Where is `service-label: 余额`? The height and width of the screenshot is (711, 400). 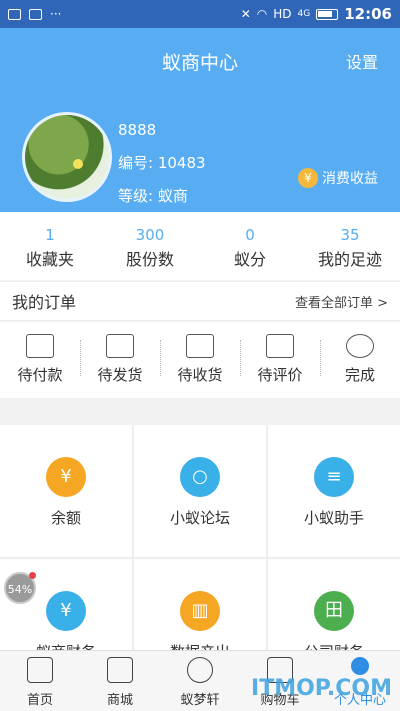
service-label: 余额 is located at coordinates (65, 518).